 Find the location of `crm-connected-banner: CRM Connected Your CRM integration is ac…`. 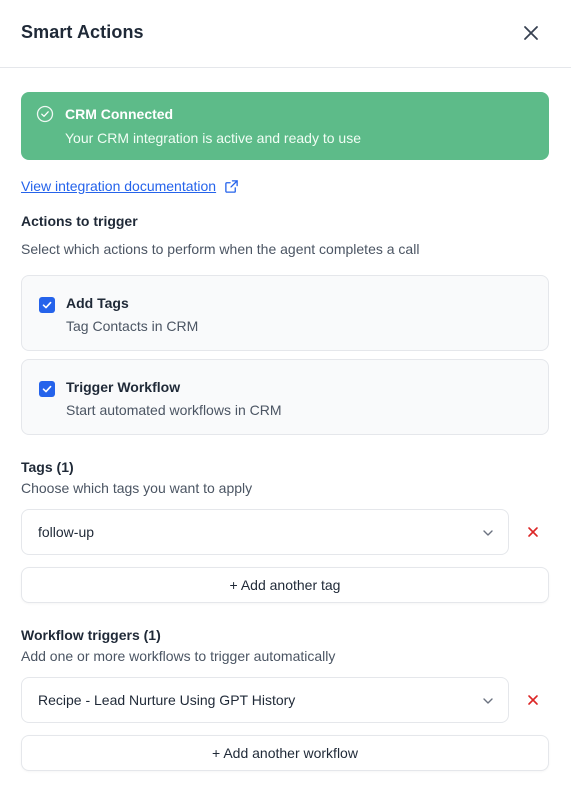

crm-connected-banner: CRM Connected Your CRM integration is ac… is located at coordinates (285, 126).